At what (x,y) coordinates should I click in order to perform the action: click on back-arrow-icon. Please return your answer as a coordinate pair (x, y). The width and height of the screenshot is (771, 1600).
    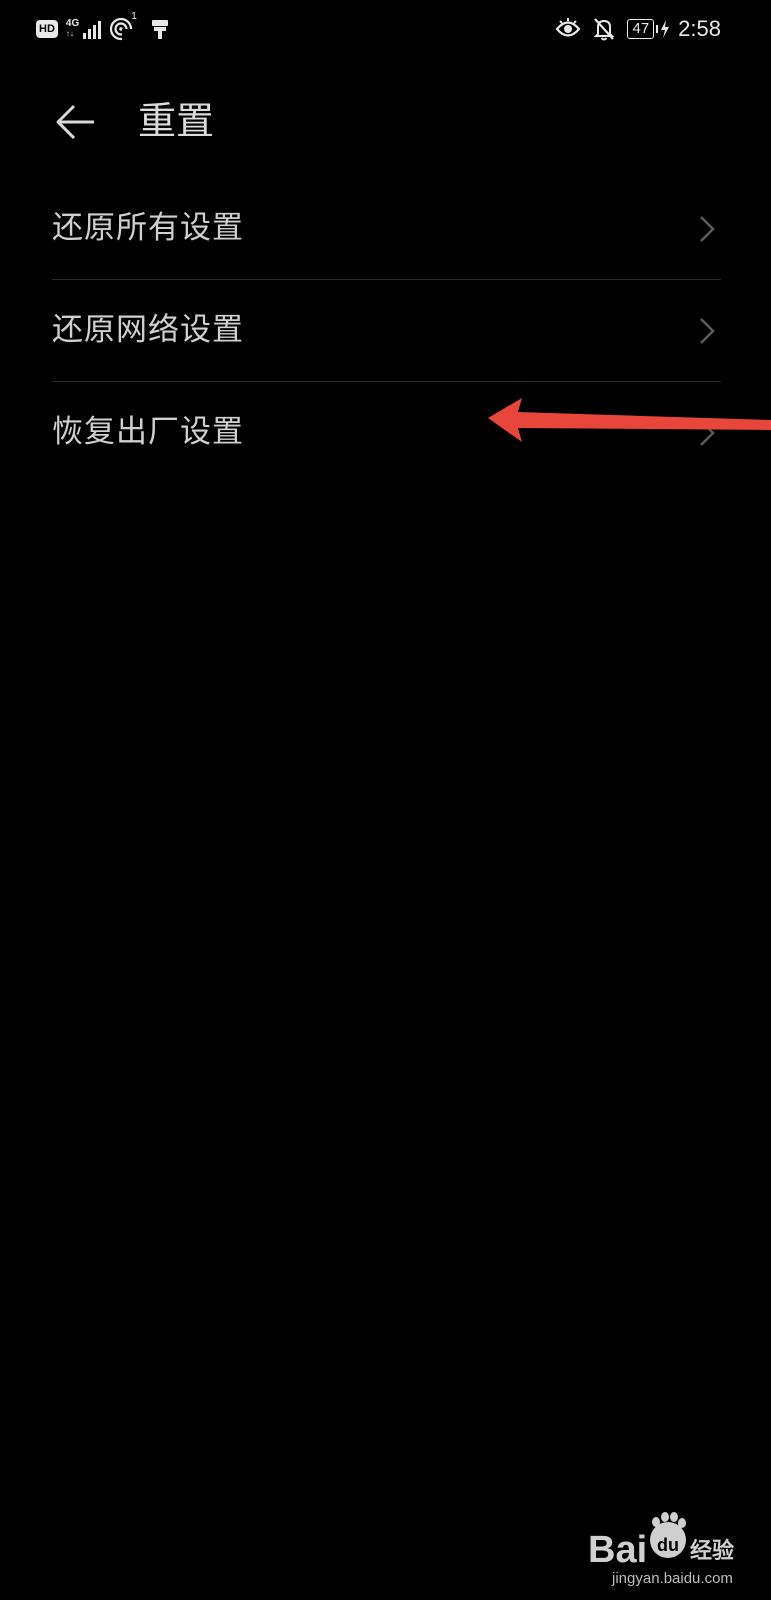
    Looking at the image, I should click on (75, 122).